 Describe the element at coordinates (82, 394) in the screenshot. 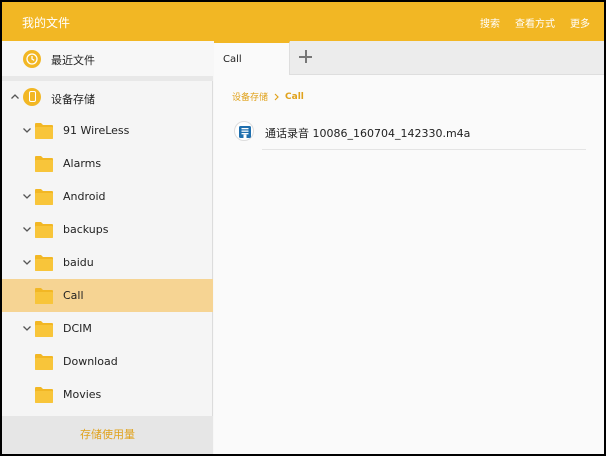

I see `folder-label: Movies` at that location.